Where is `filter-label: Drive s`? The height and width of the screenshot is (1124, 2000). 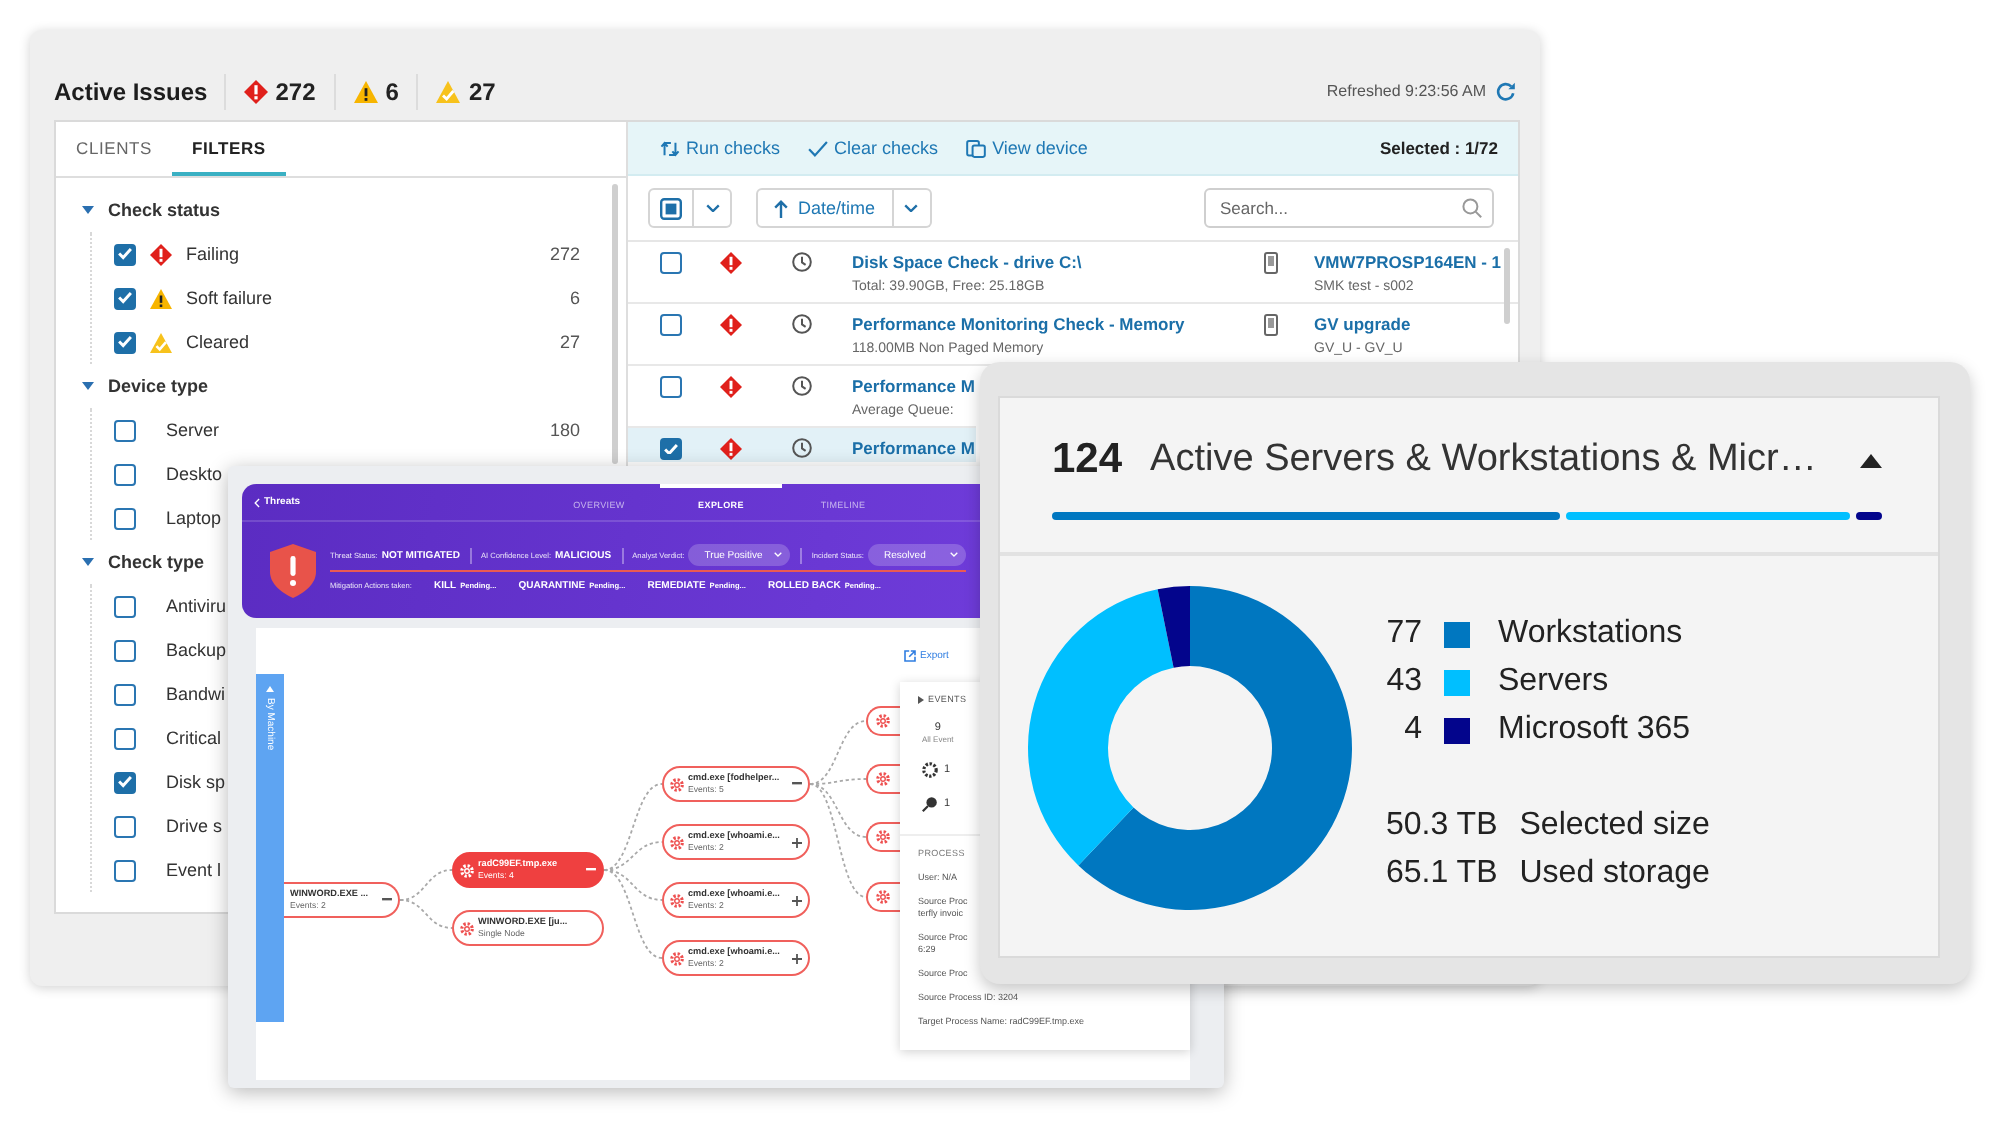 filter-label: Drive s is located at coordinates (194, 826).